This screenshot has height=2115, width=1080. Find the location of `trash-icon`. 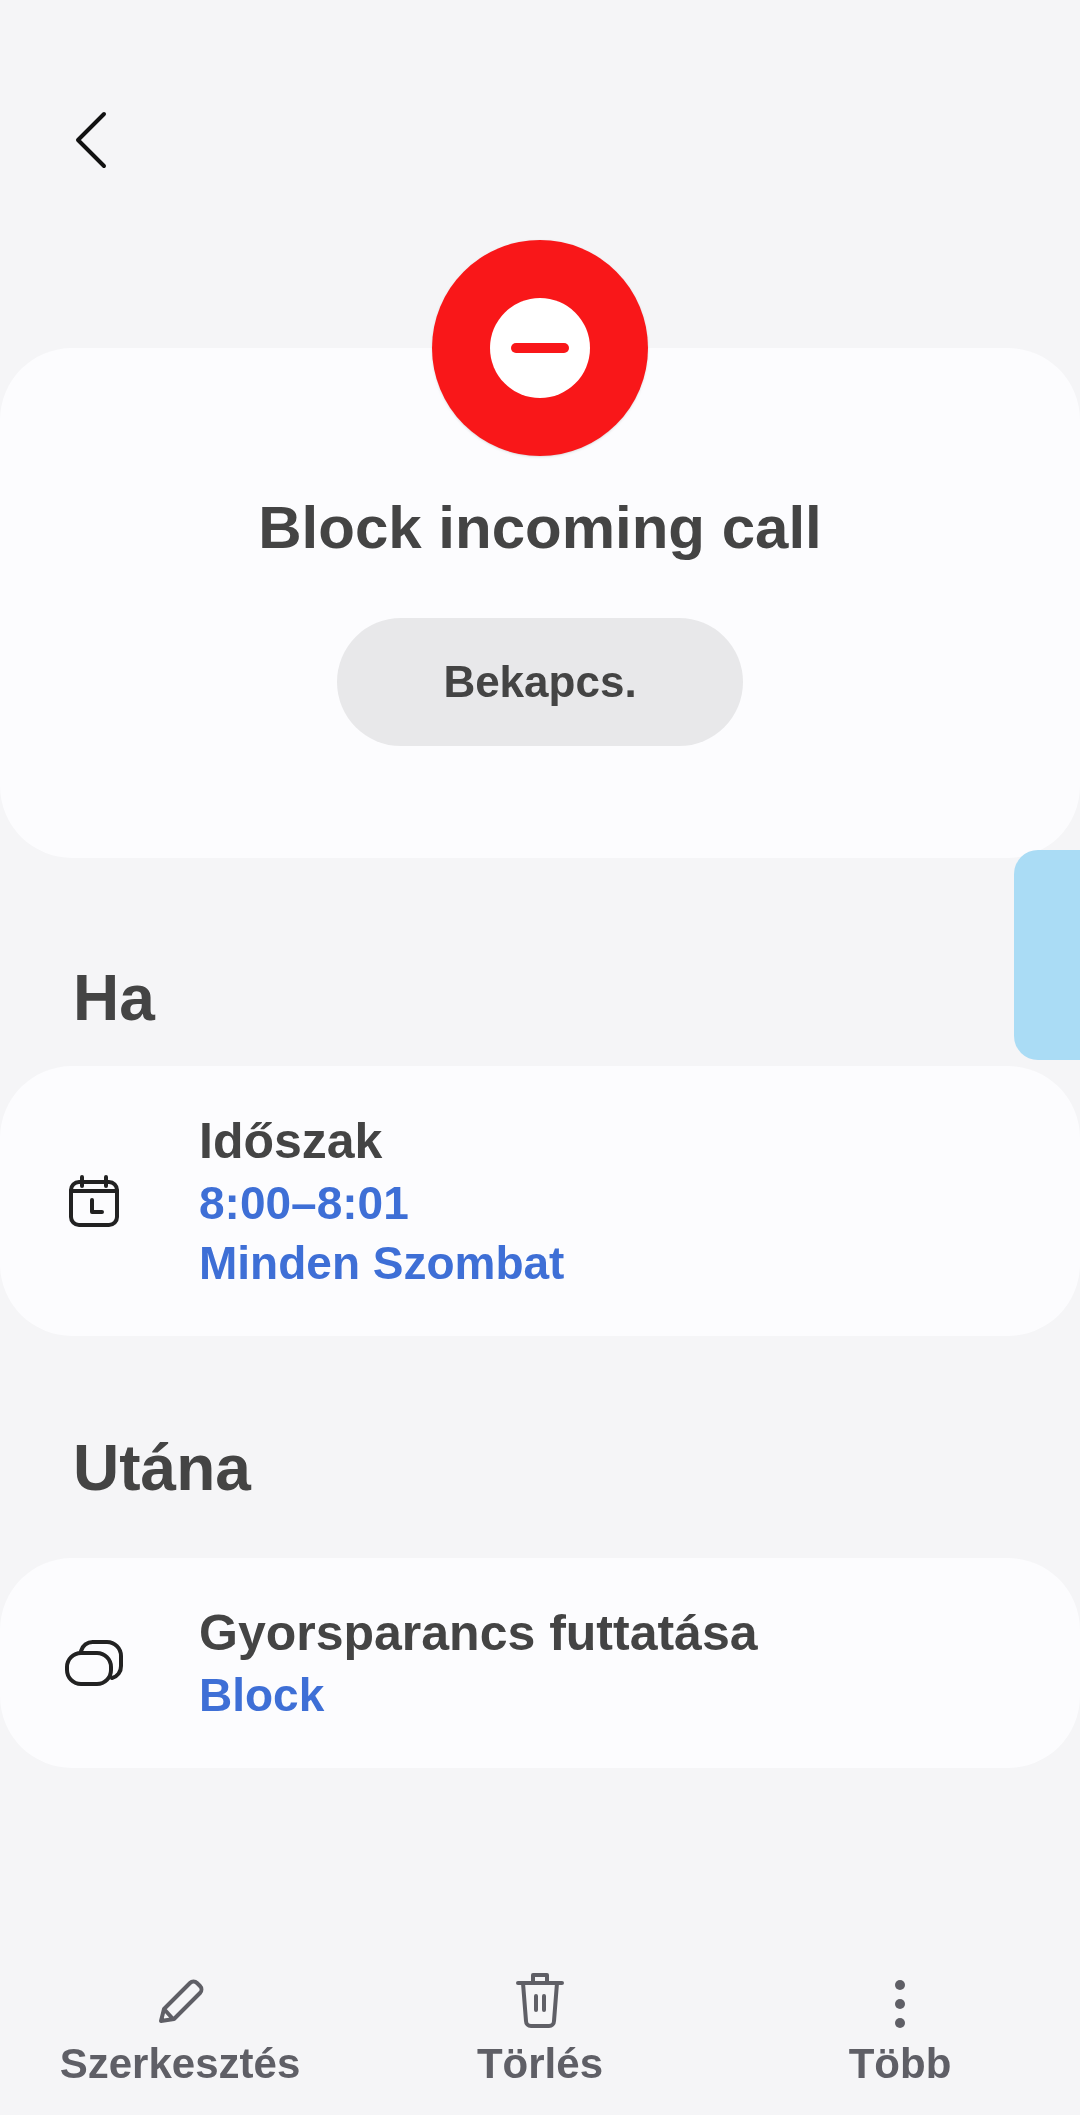

trash-icon is located at coordinates (540, 2000).